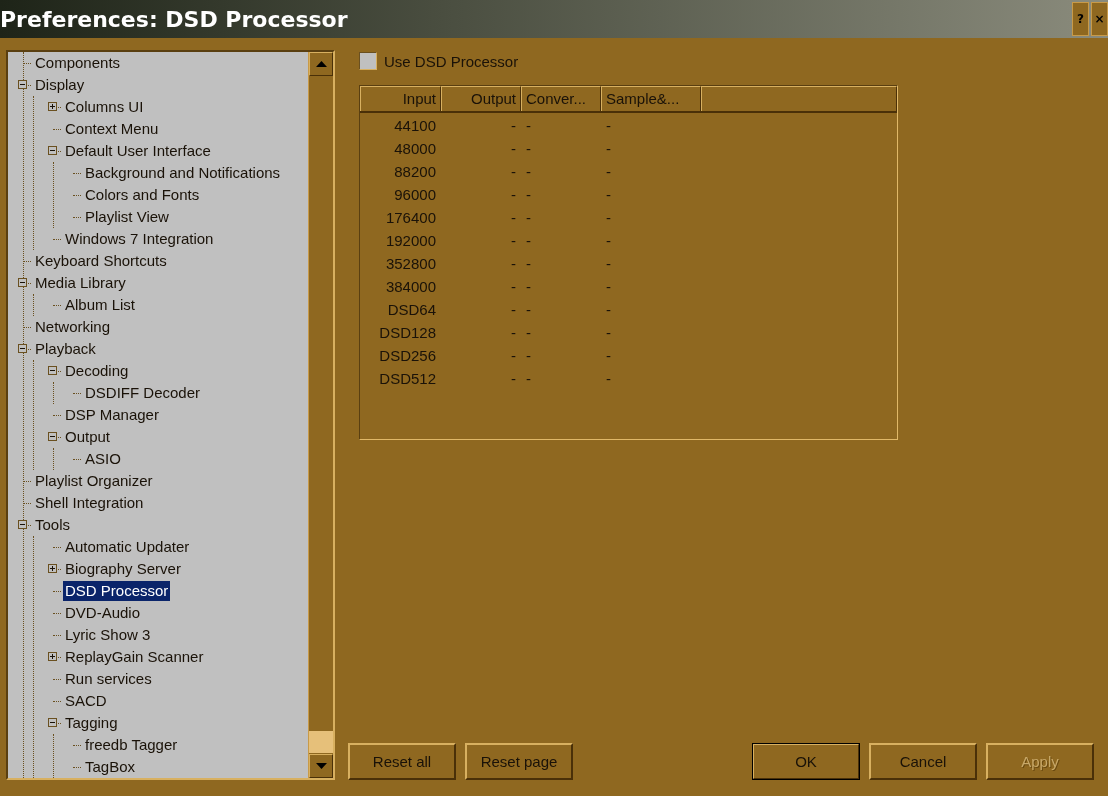  I want to click on tree-item: Decoding, so click(97, 371).